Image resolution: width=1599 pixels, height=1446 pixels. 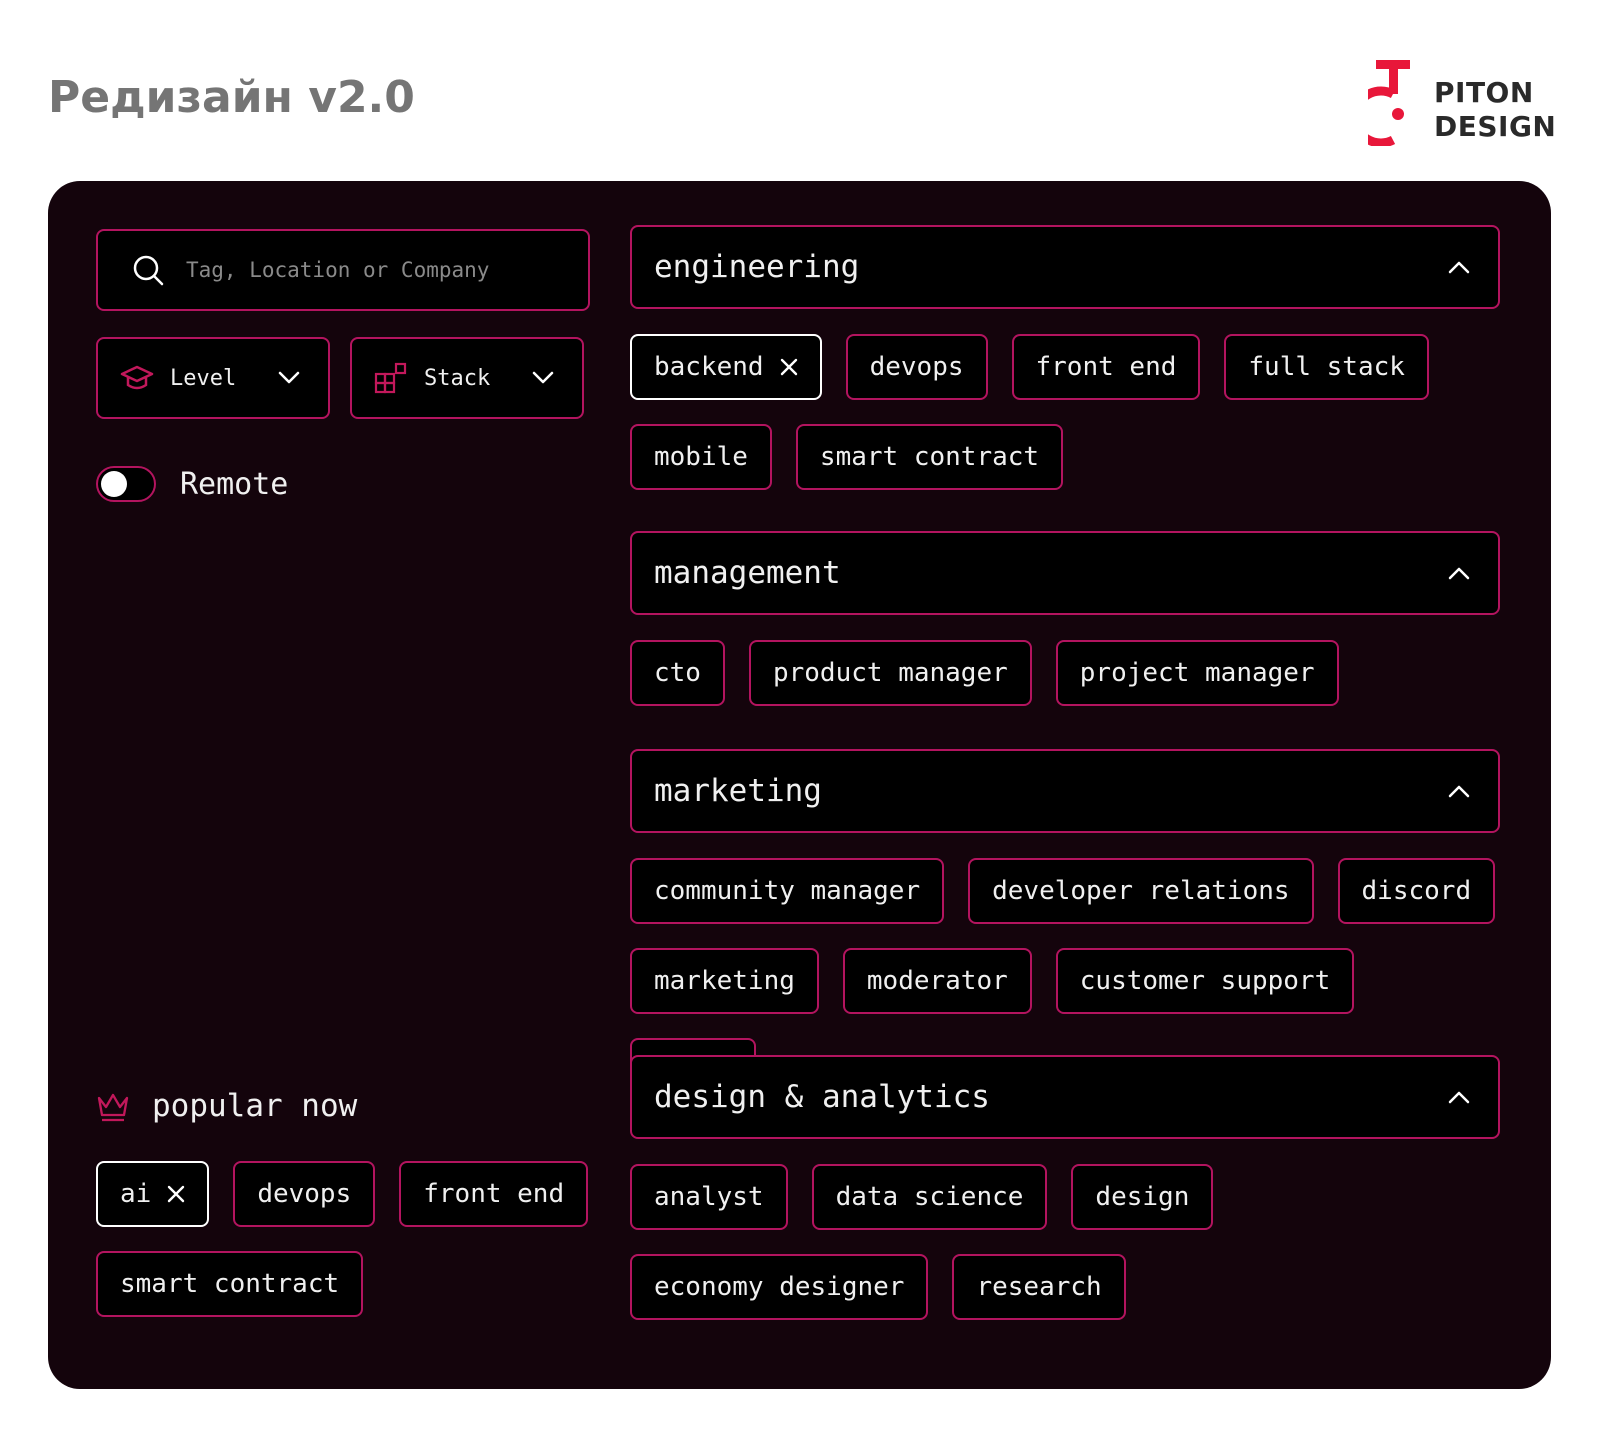 What do you see at coordinates (1495, 126) in the screenshot?
I see `logo-line-2: DESIGN` at bounding box center [1495, 126].